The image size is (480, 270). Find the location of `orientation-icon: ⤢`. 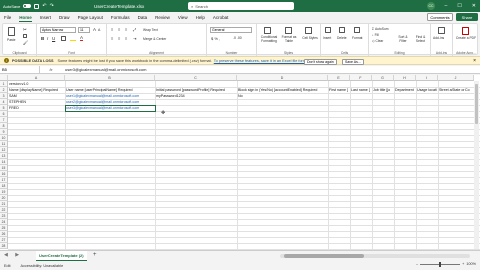

orientation-icon: ⤢ is located at coordinates (134, 29).